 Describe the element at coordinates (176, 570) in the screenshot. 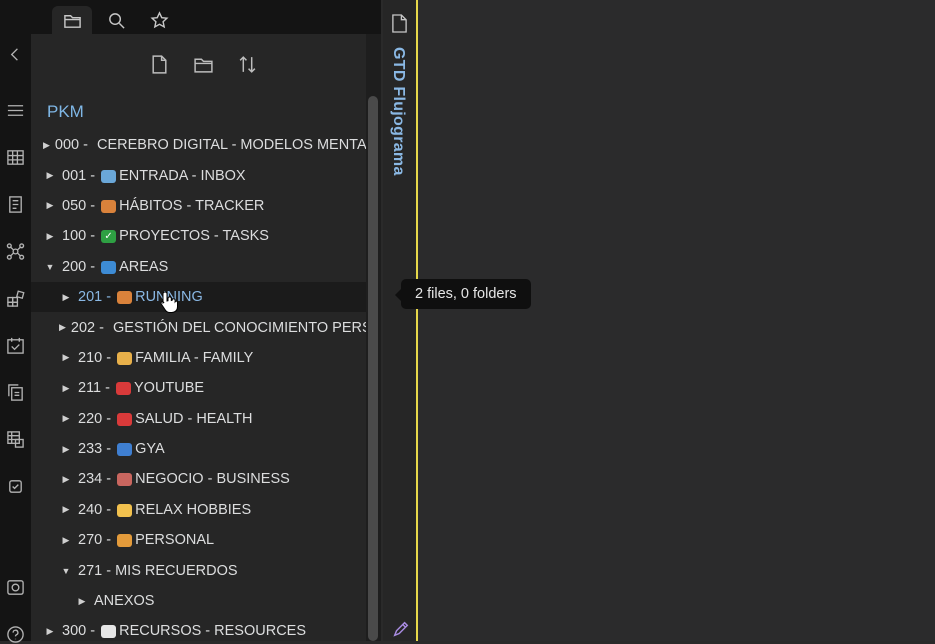

I see `tree-item-label: MIS RECUERDOS` at that location.